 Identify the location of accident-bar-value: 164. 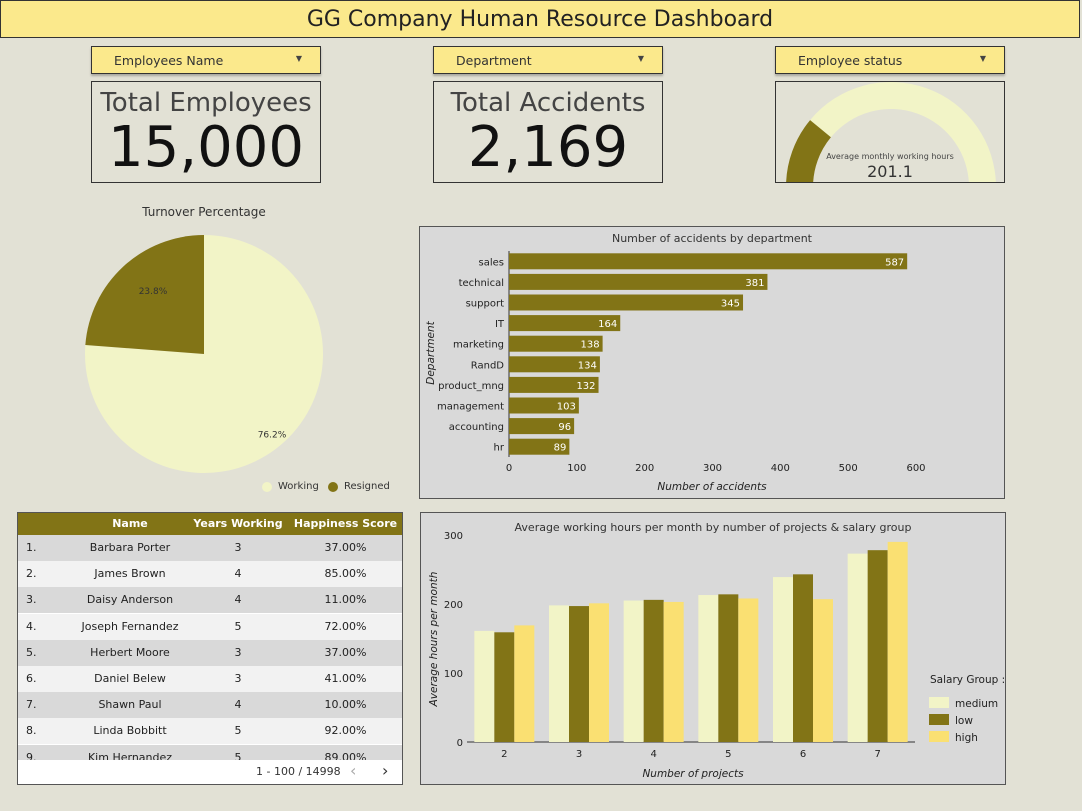
(607, 324).